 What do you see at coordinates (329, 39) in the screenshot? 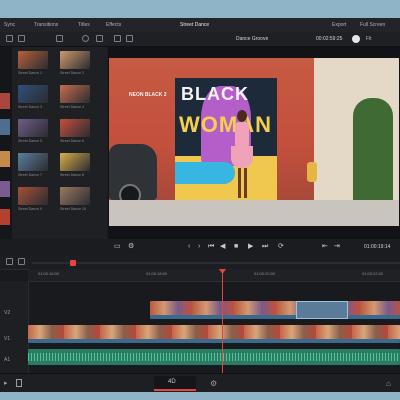
I see `source-timecode: 00:02:59:25` at bounding box center [329, 39].